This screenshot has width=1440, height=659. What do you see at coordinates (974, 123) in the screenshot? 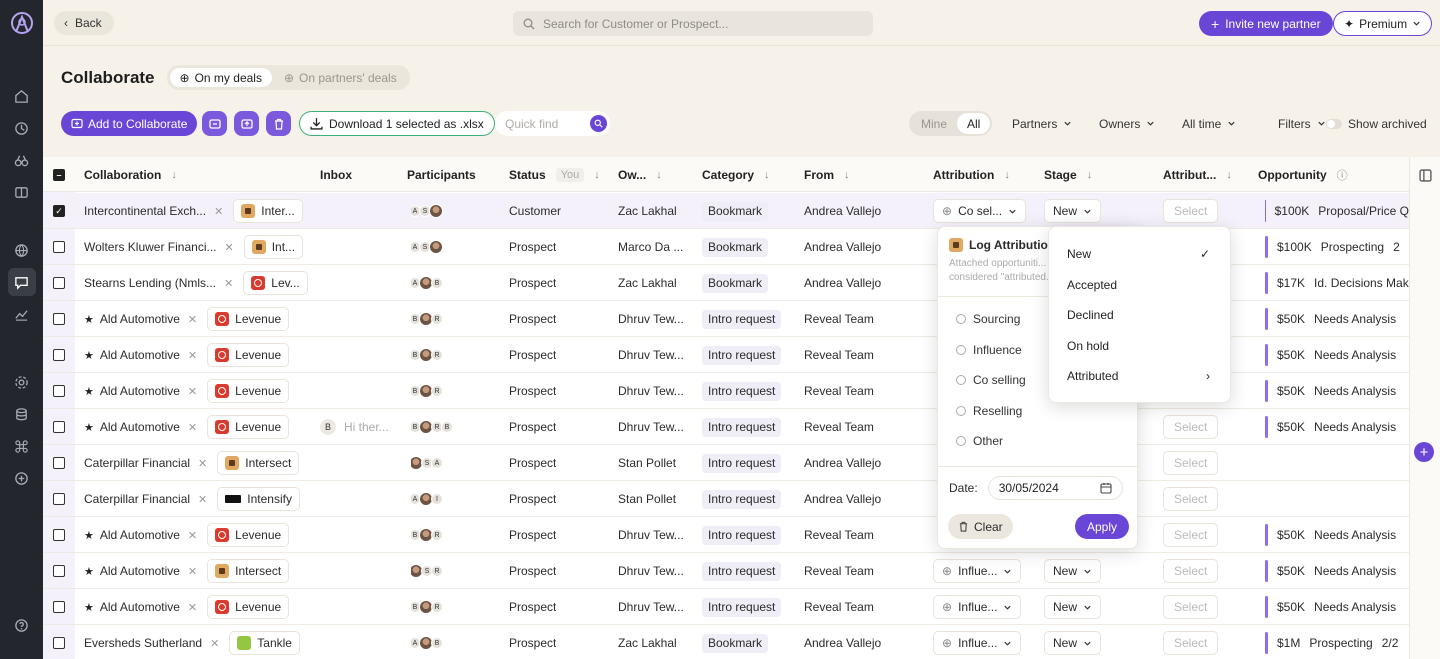
I see `all-option: All` at bounding box center [974, 123].